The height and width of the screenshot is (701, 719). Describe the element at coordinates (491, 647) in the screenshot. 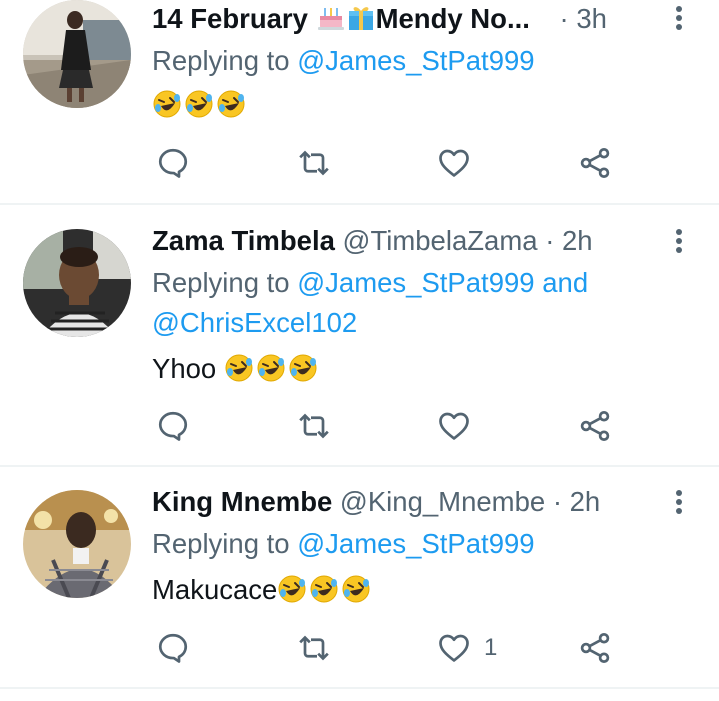

I see `like-count: 1` at that location.